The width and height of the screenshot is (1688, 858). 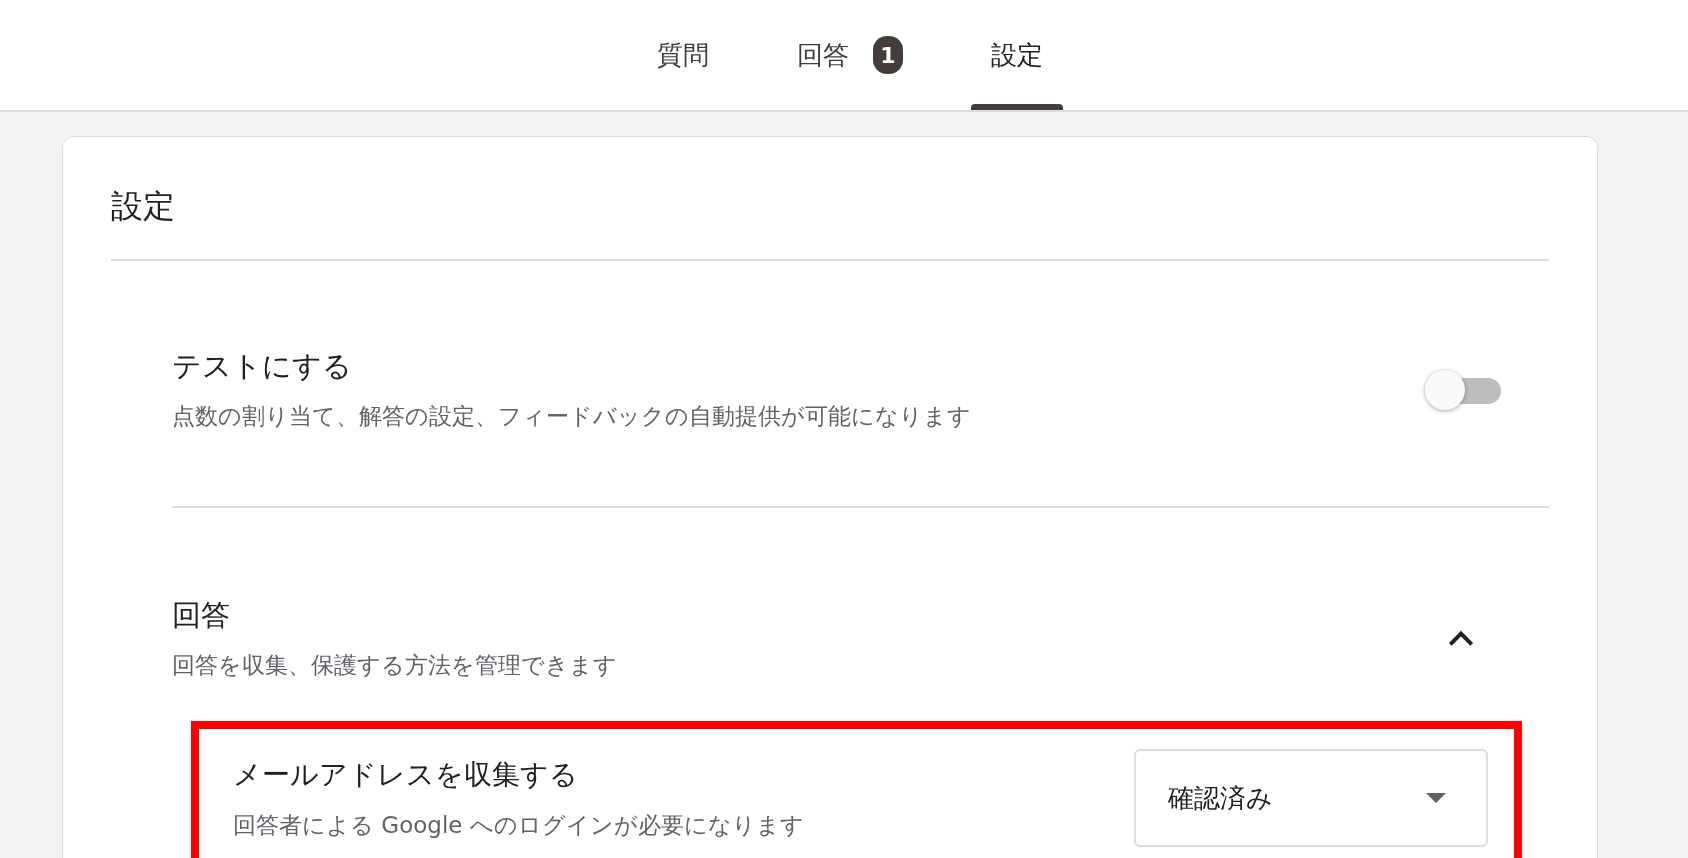 I want to click on setting-description: 回答を収集、保護する方法を管理できます, so click(x=394, y=665).